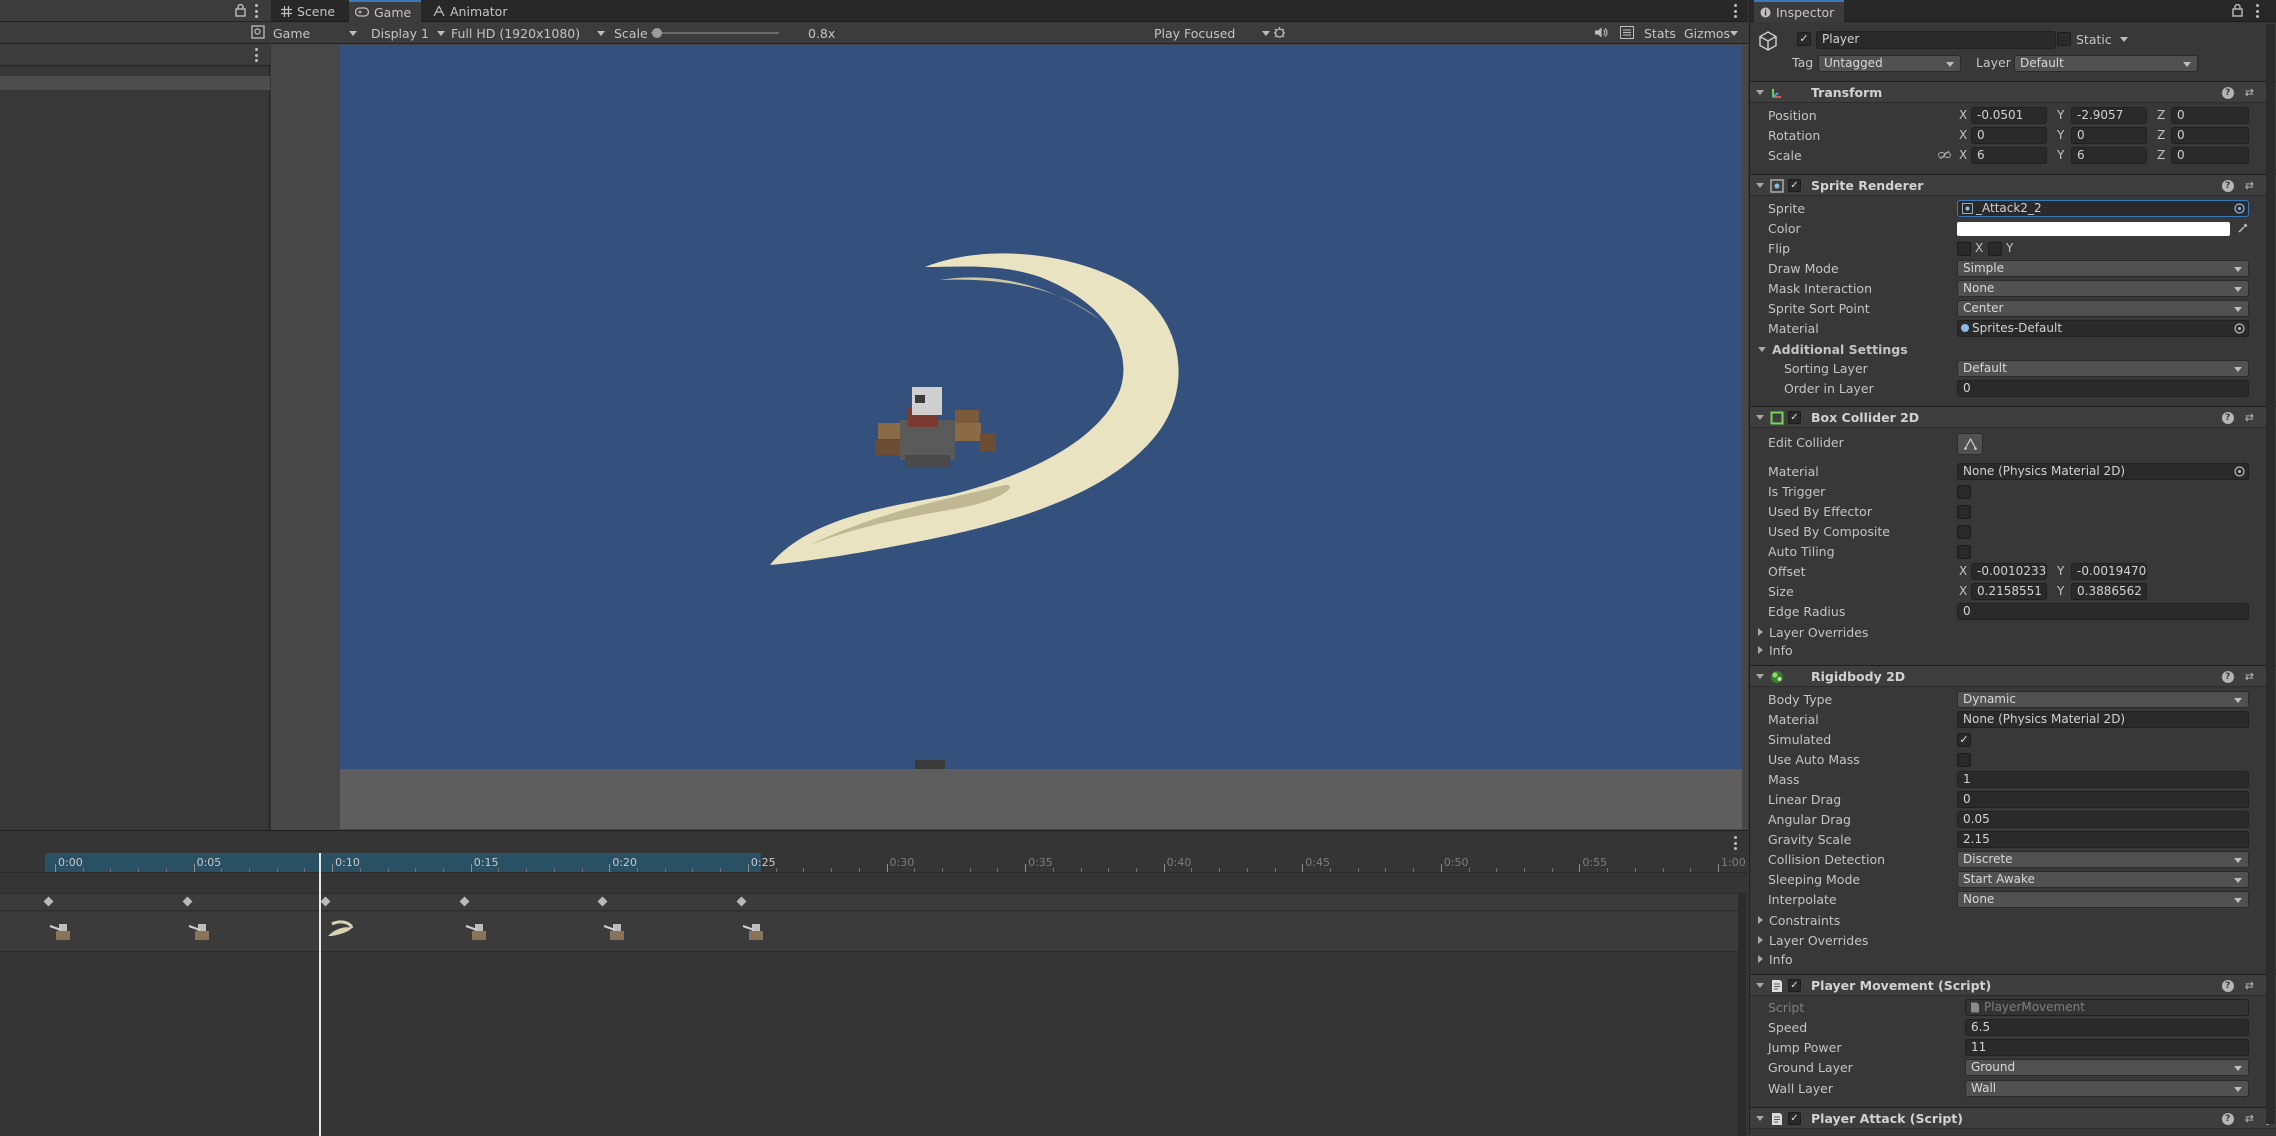  What do you see at coordinates (657, 33) in the screenshot?
I see `scale-slider-thumb` at bounding box center [657, 33].